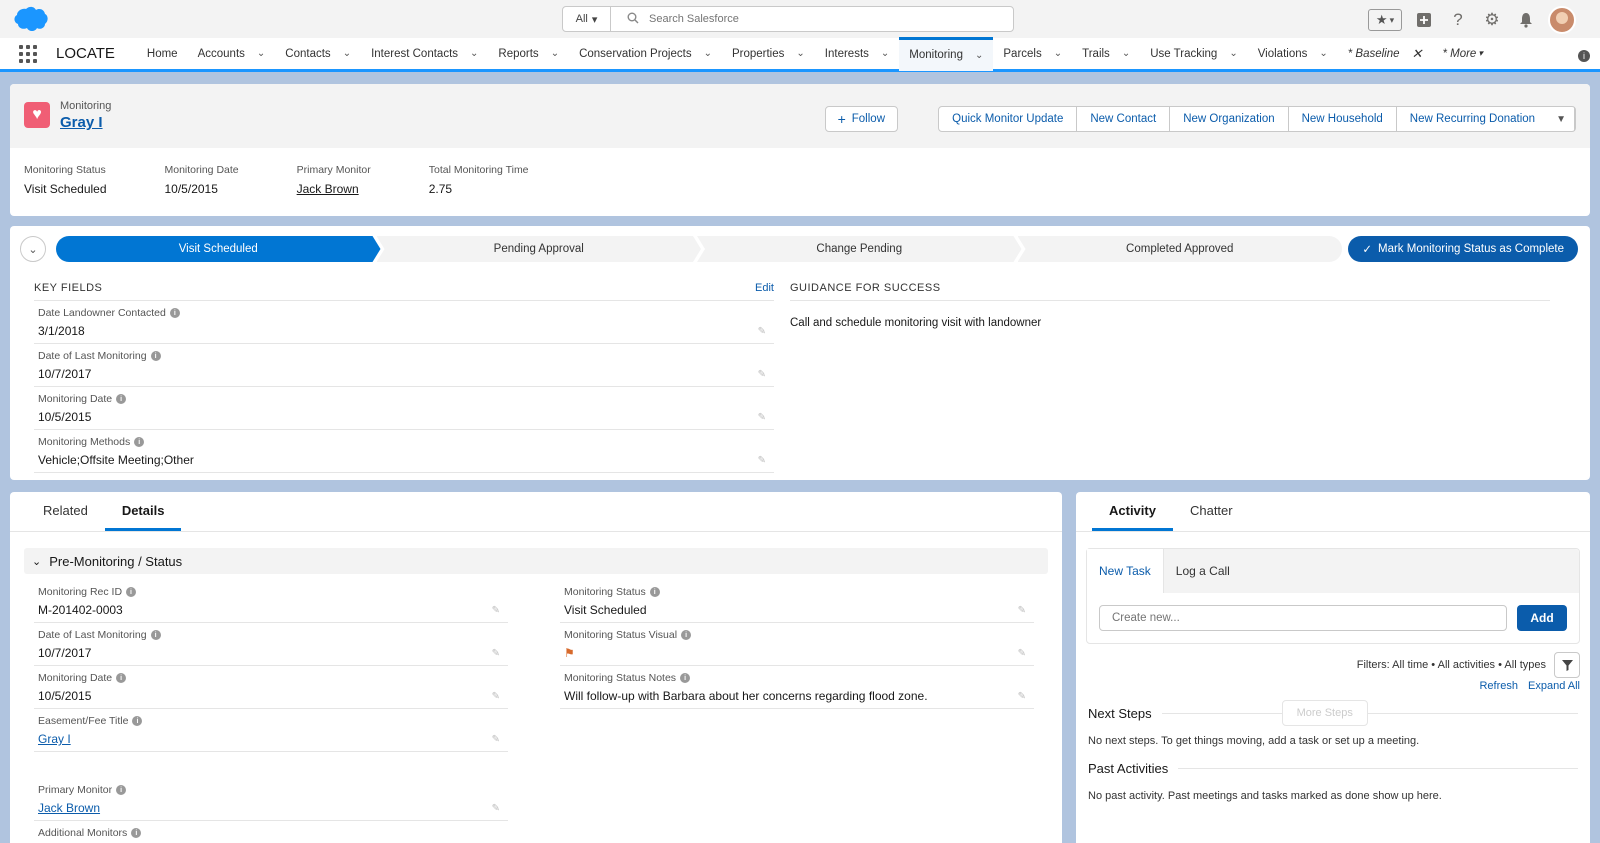  What do you see at coordinates (857, 54) in the screenshot?
I see `nav-item-interests: Interests ⌄` at bounding box center [857, 54].